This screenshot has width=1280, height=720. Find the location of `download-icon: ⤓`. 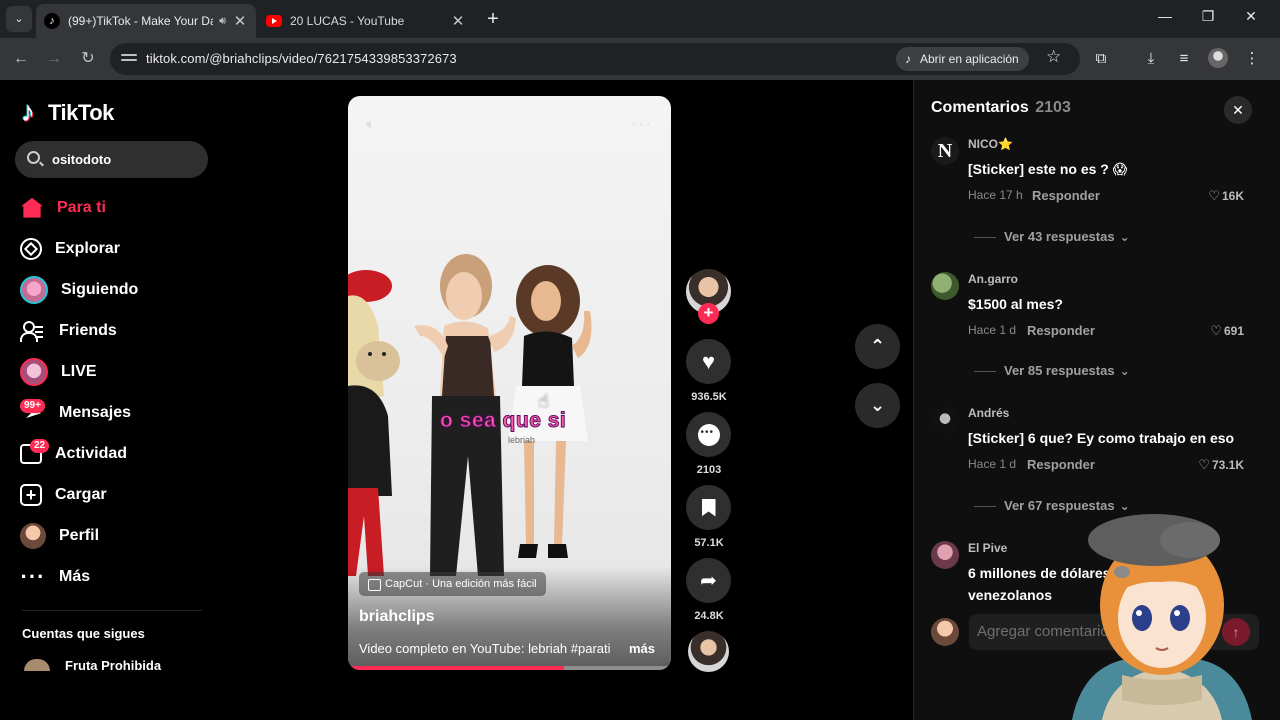

download-icon: ⤓ is located at coordinates (1151, 59).